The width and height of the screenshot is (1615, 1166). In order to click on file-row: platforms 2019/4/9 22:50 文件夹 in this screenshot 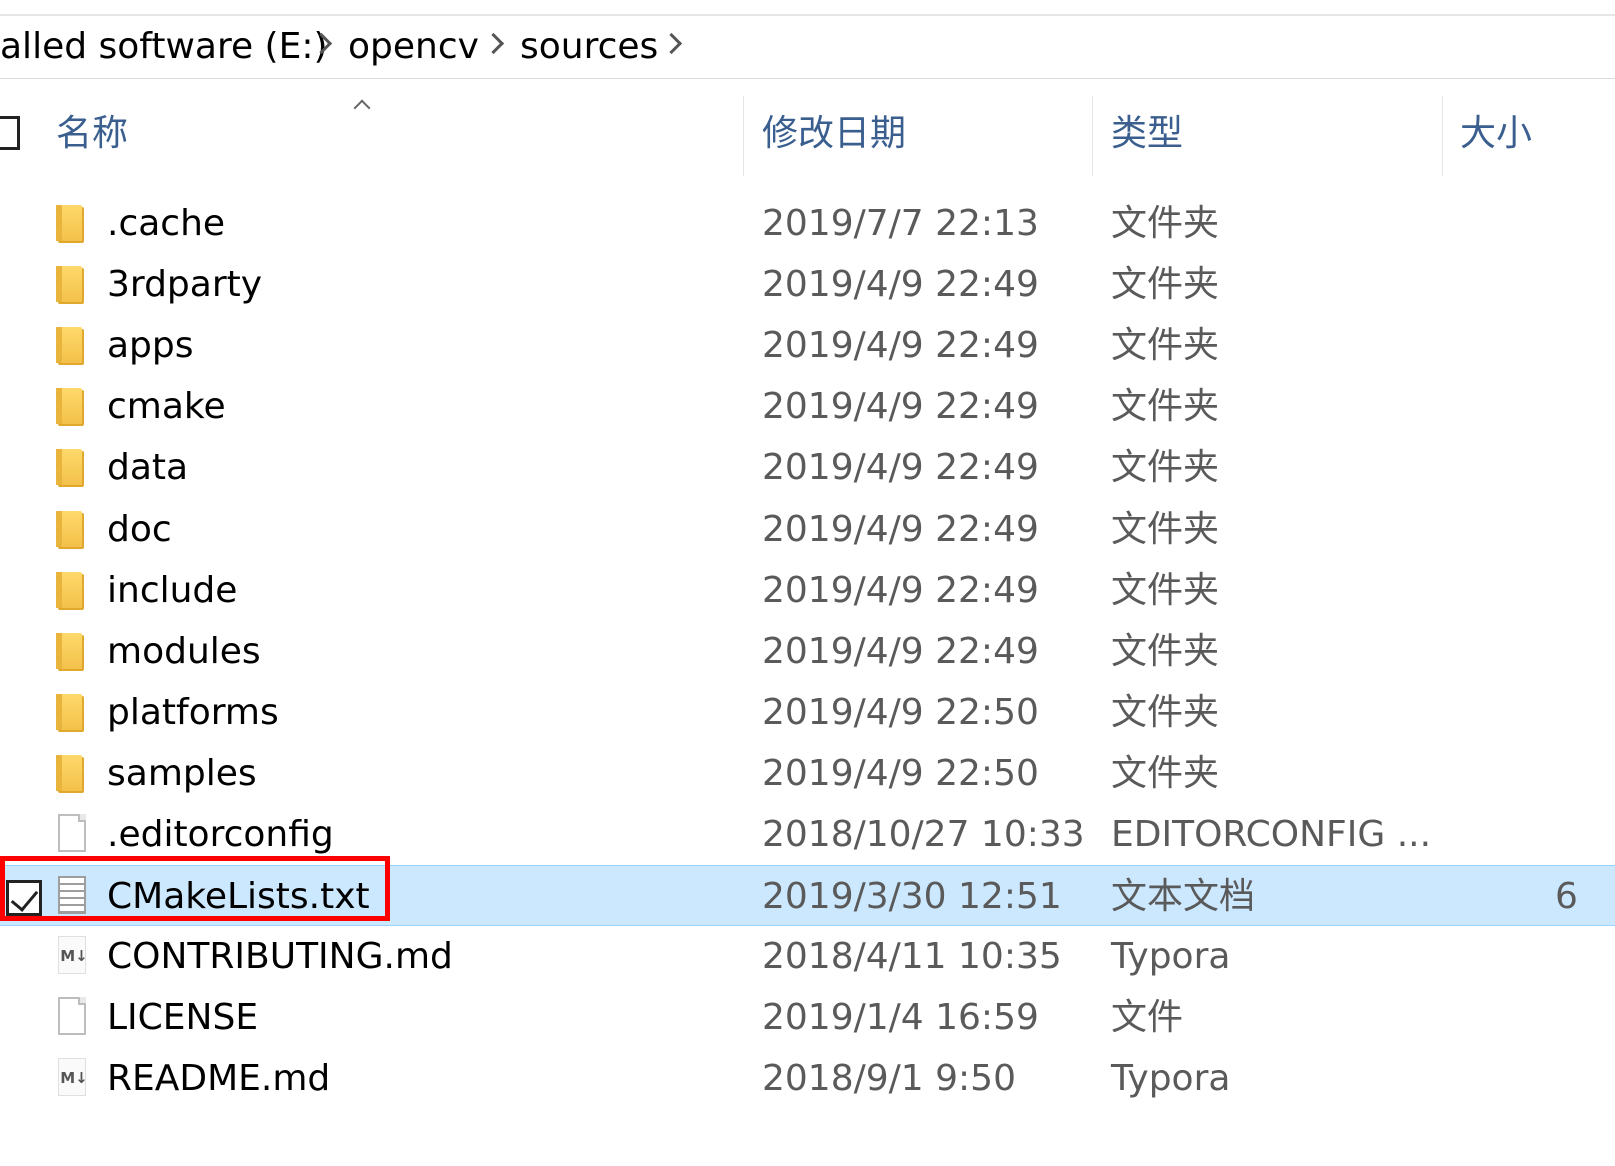, I will do `click(807, 712)`.